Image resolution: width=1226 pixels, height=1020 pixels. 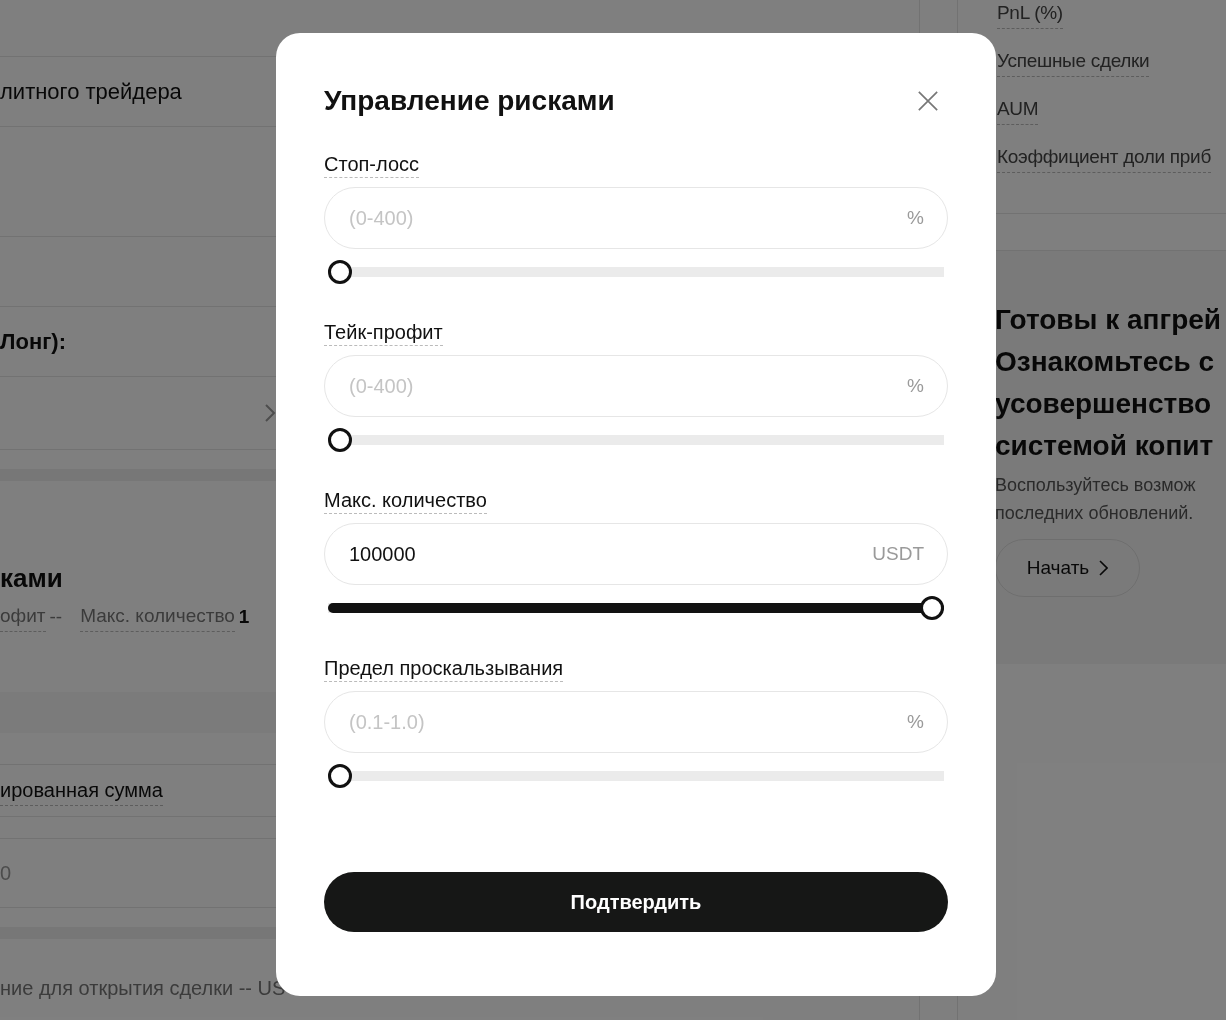 I want to click on row-heading: Лонг):, so click(x=33, y=342).